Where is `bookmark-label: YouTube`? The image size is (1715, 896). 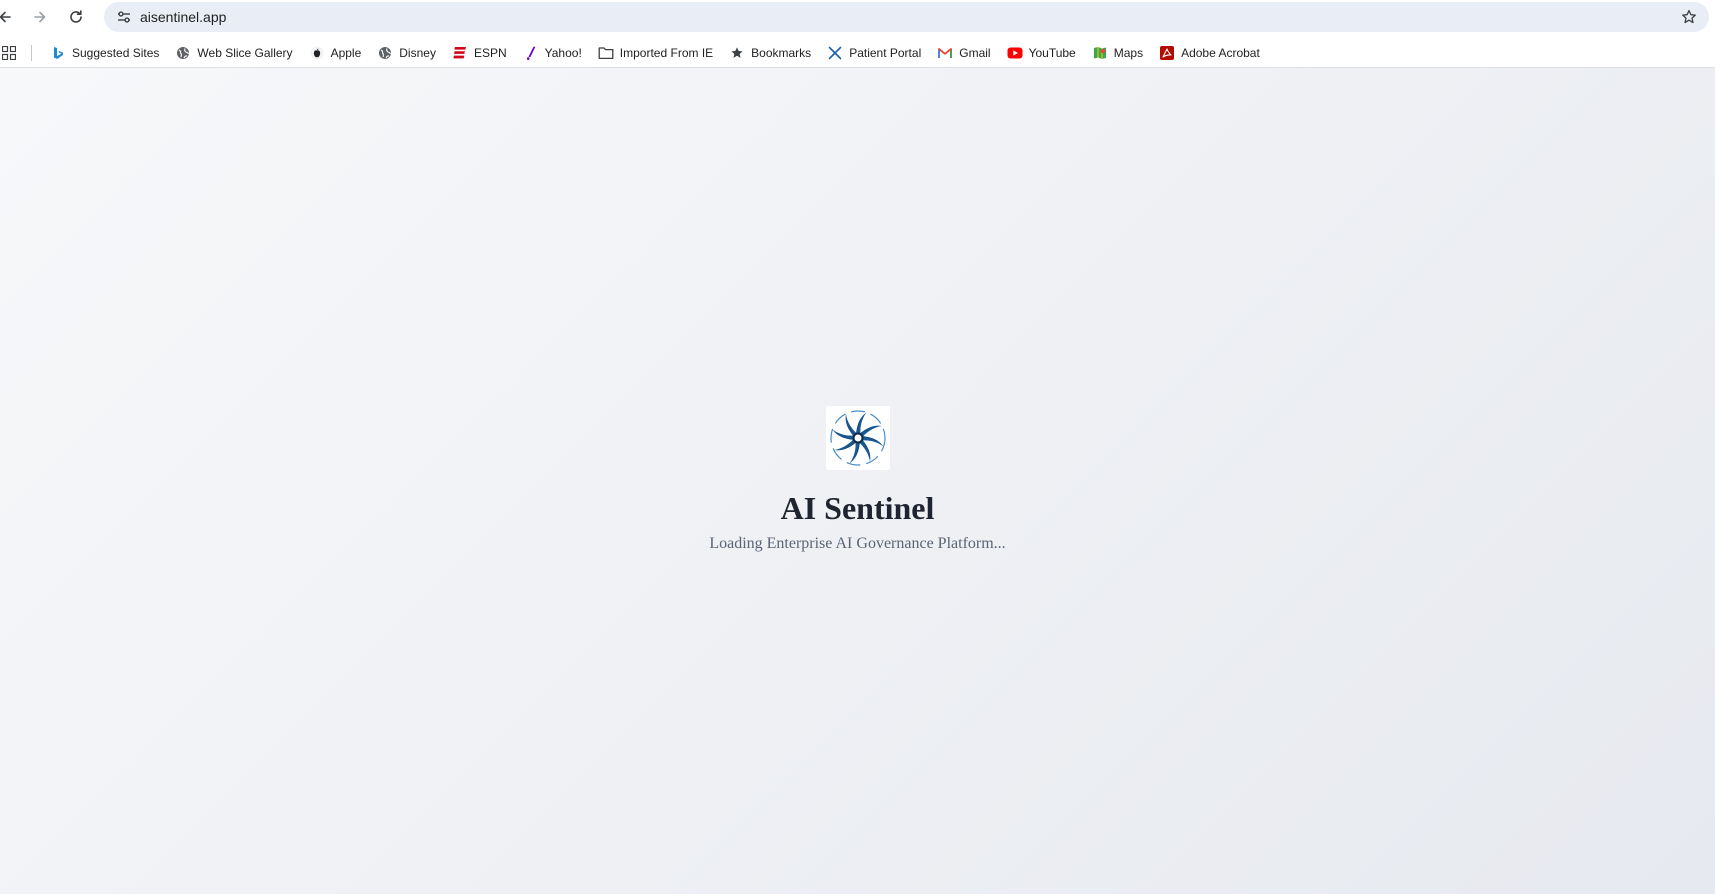
bookmark-label: YouTube is located at coordinates (1052, 52).